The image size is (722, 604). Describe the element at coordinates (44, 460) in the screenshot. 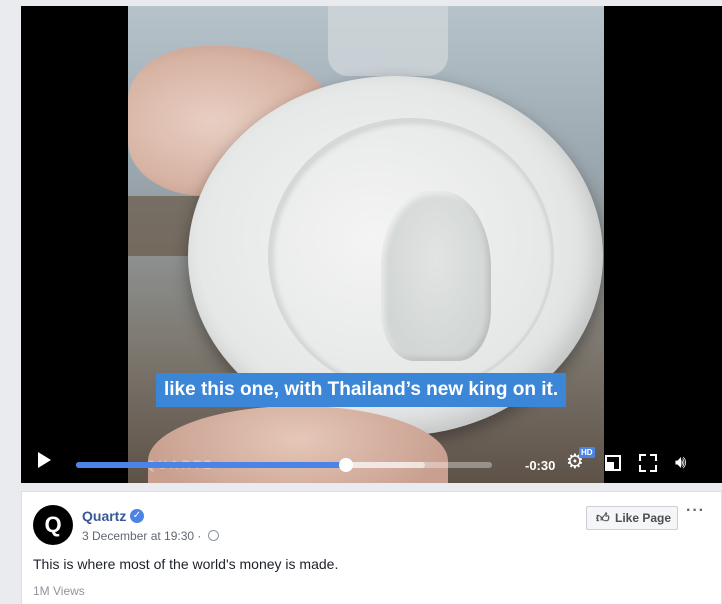

I see `play-icon` at that location.